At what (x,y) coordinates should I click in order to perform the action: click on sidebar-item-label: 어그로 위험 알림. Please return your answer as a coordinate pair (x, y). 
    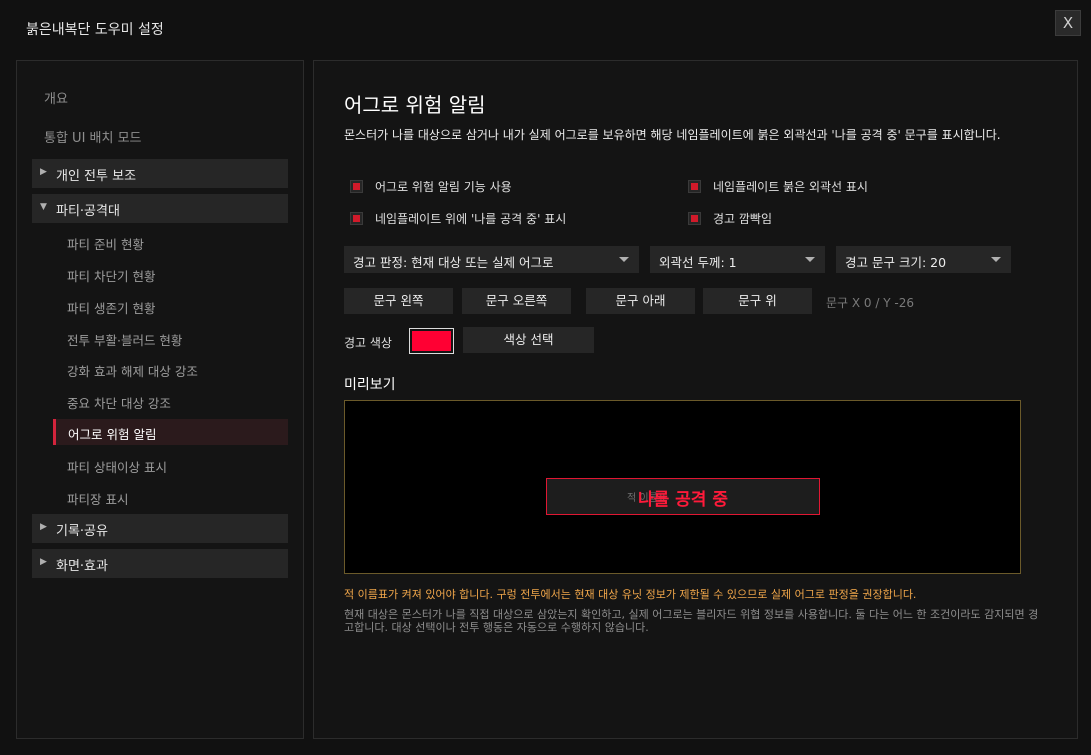
    Looking at the image, I should click on (112, 434).